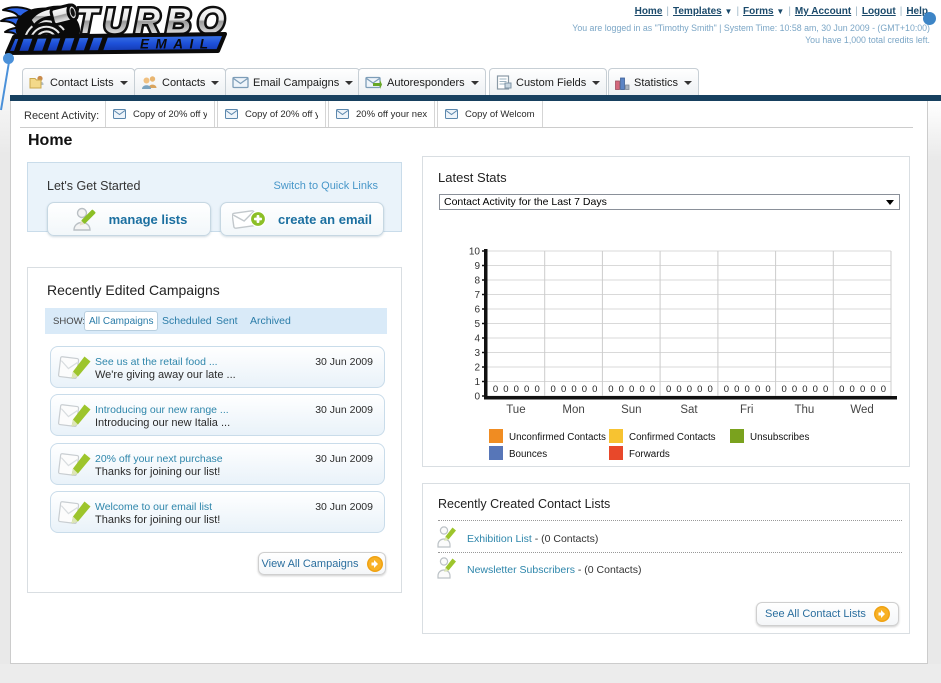 Image resolution: width=941 pixels, height=683 pixels. I want to click on svg-text: Forwards, so click(649, 454).